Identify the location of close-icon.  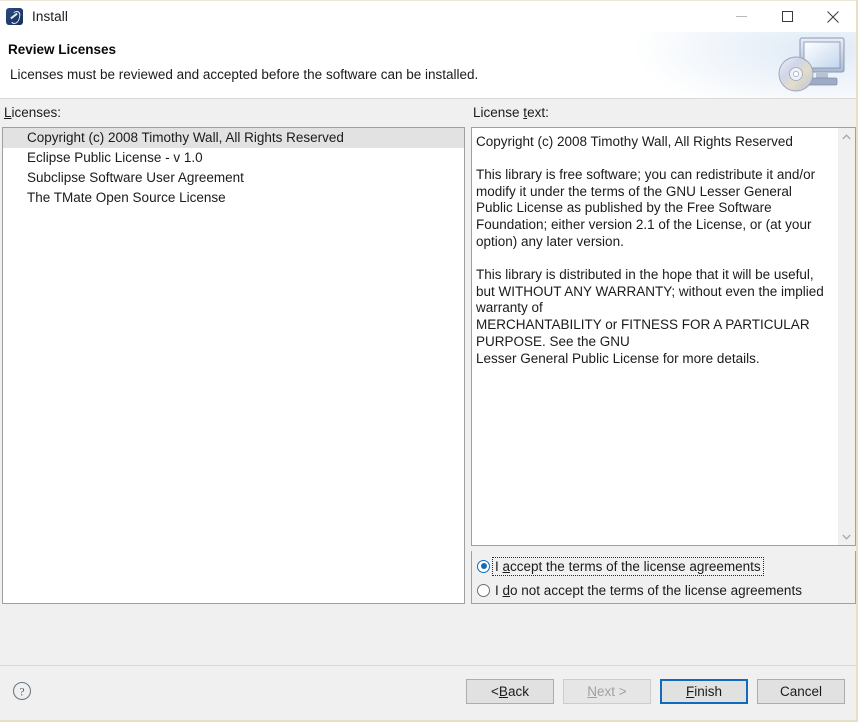
(833, 16).